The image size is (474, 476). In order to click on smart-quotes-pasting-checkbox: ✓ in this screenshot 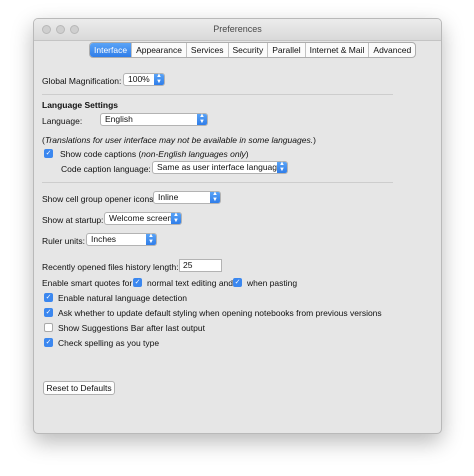, I will do `click(237, 282)`.